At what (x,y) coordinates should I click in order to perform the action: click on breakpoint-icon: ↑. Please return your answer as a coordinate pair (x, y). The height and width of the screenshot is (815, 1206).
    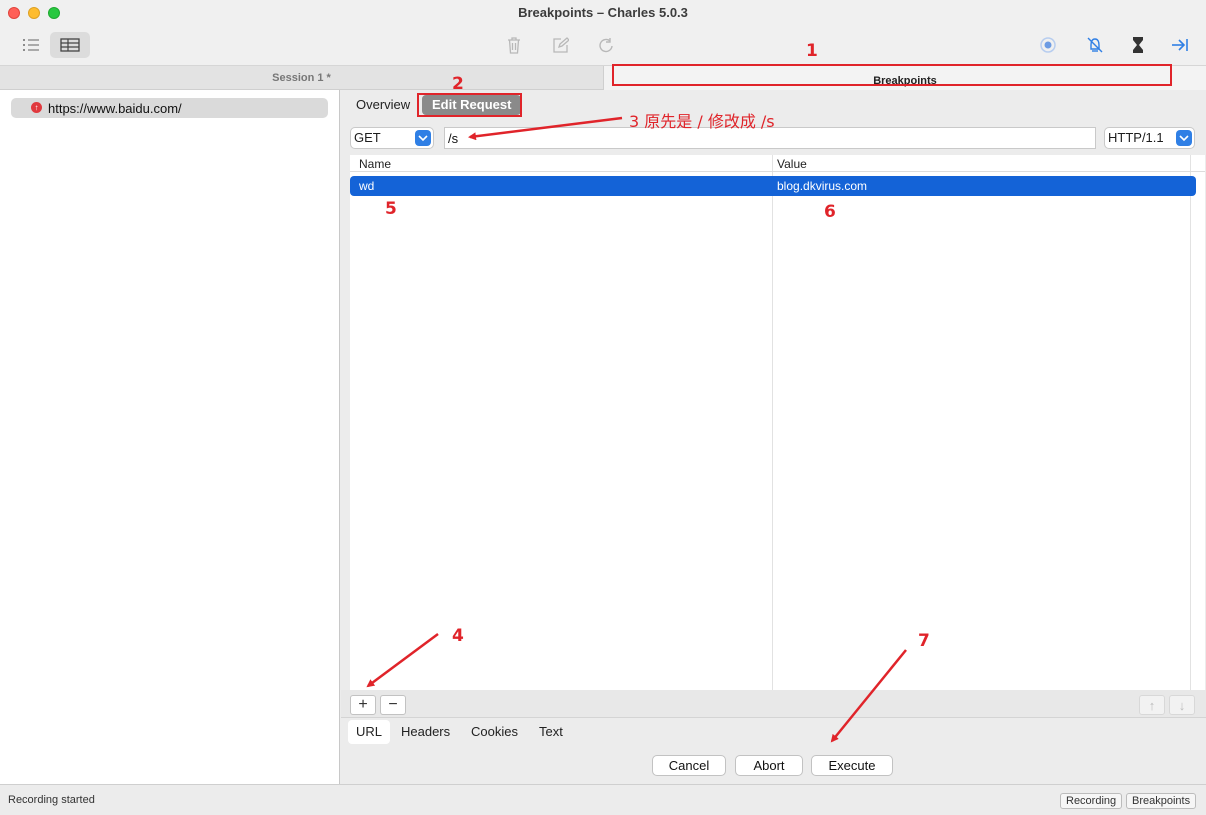
    Looking at the image, I should click on (36, 107).